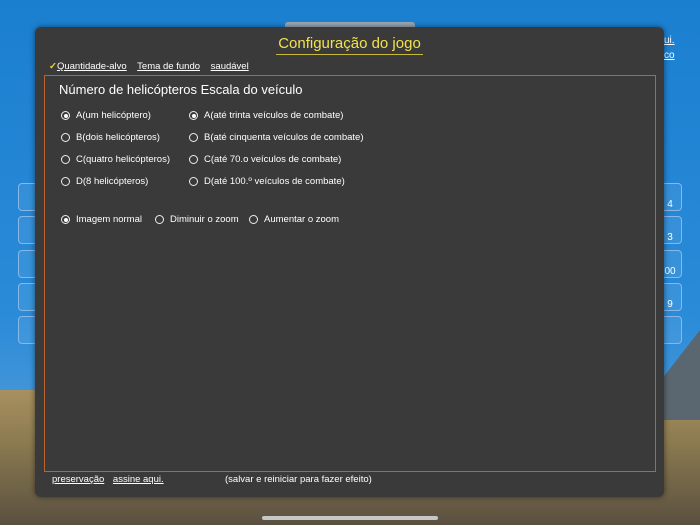 The width and height of the screenshot is (700, 525). I want to click on option-vehicles-b: B(até cinquenta veículos de combate), so click(276, 137).